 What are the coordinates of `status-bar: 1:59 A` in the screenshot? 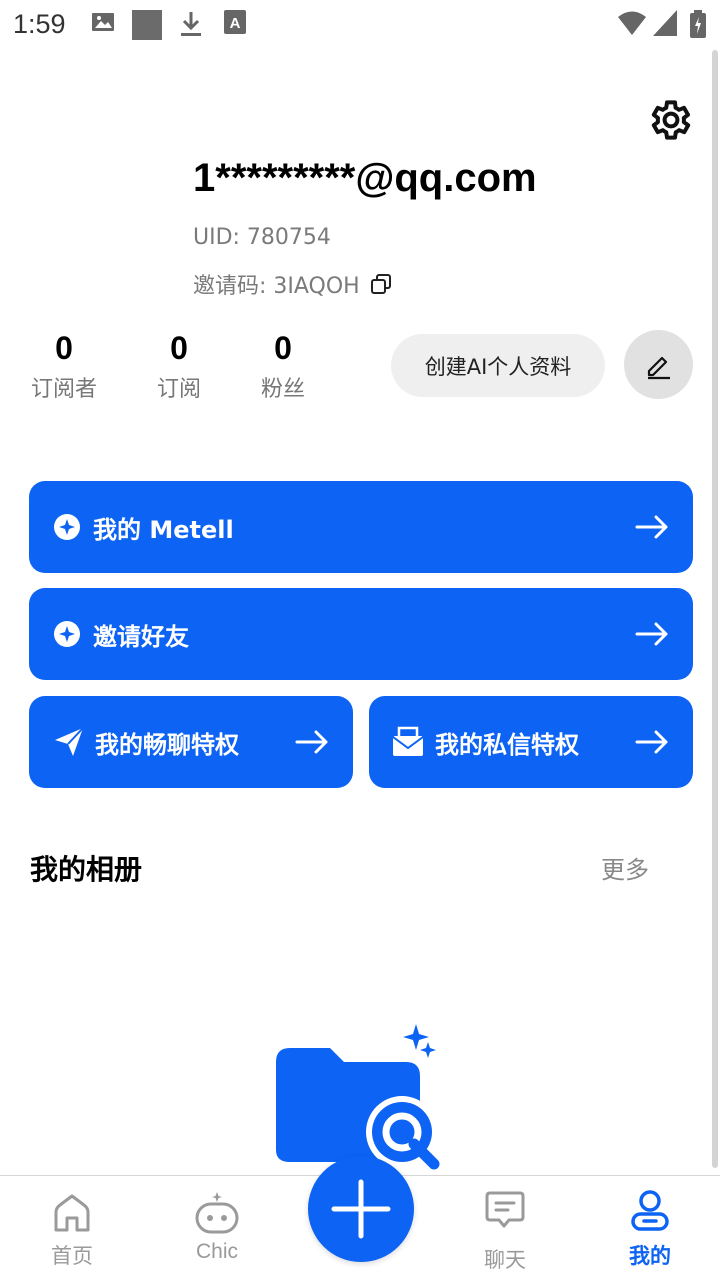 It's located at (360, 25).